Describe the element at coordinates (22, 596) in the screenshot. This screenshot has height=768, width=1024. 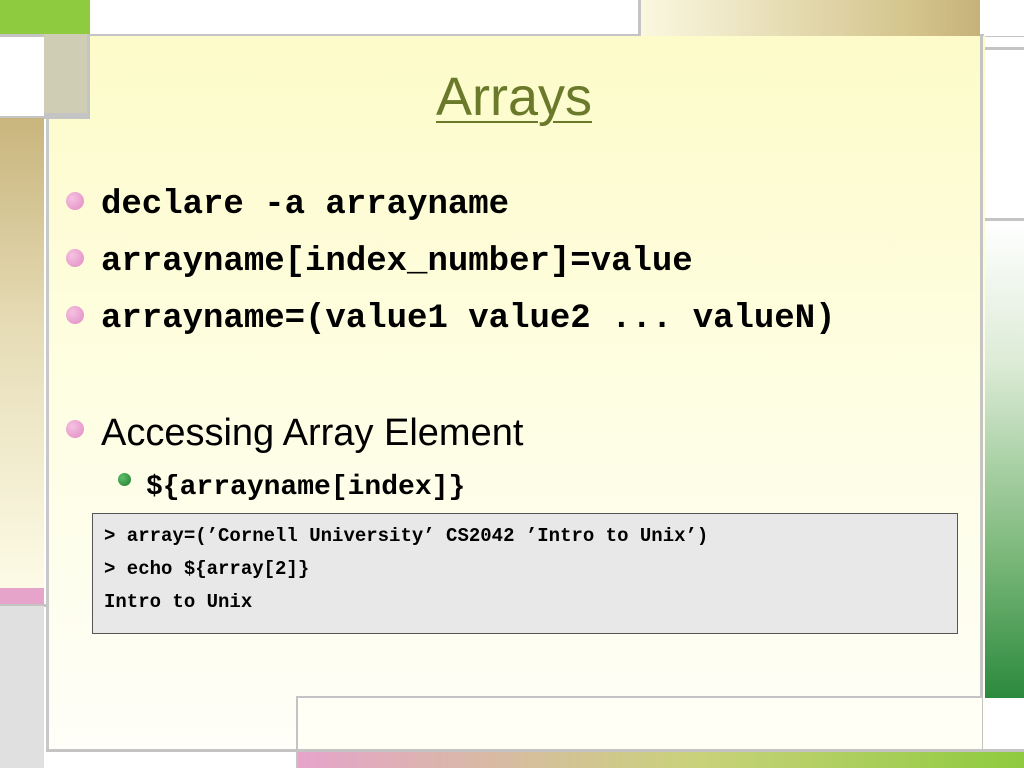
I see `decor-pink-left` at that location.